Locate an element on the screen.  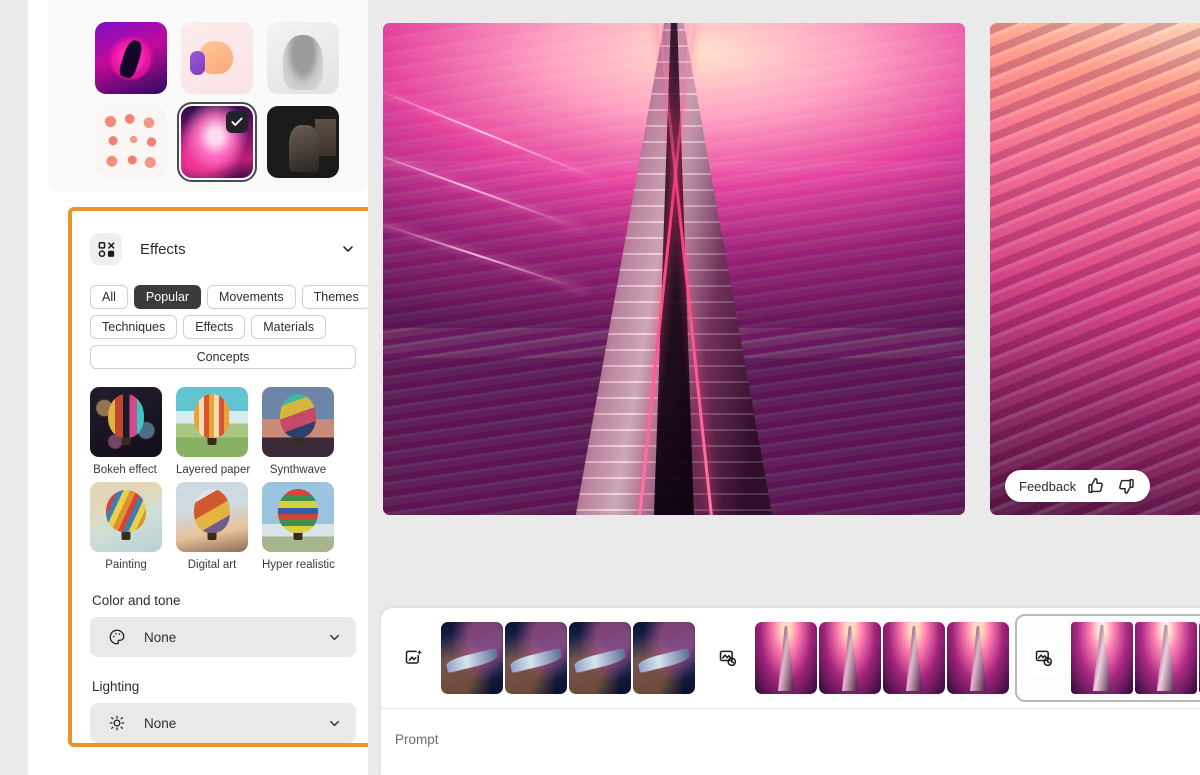
prompt-input: Prompt is located at coordinates (417, 739).